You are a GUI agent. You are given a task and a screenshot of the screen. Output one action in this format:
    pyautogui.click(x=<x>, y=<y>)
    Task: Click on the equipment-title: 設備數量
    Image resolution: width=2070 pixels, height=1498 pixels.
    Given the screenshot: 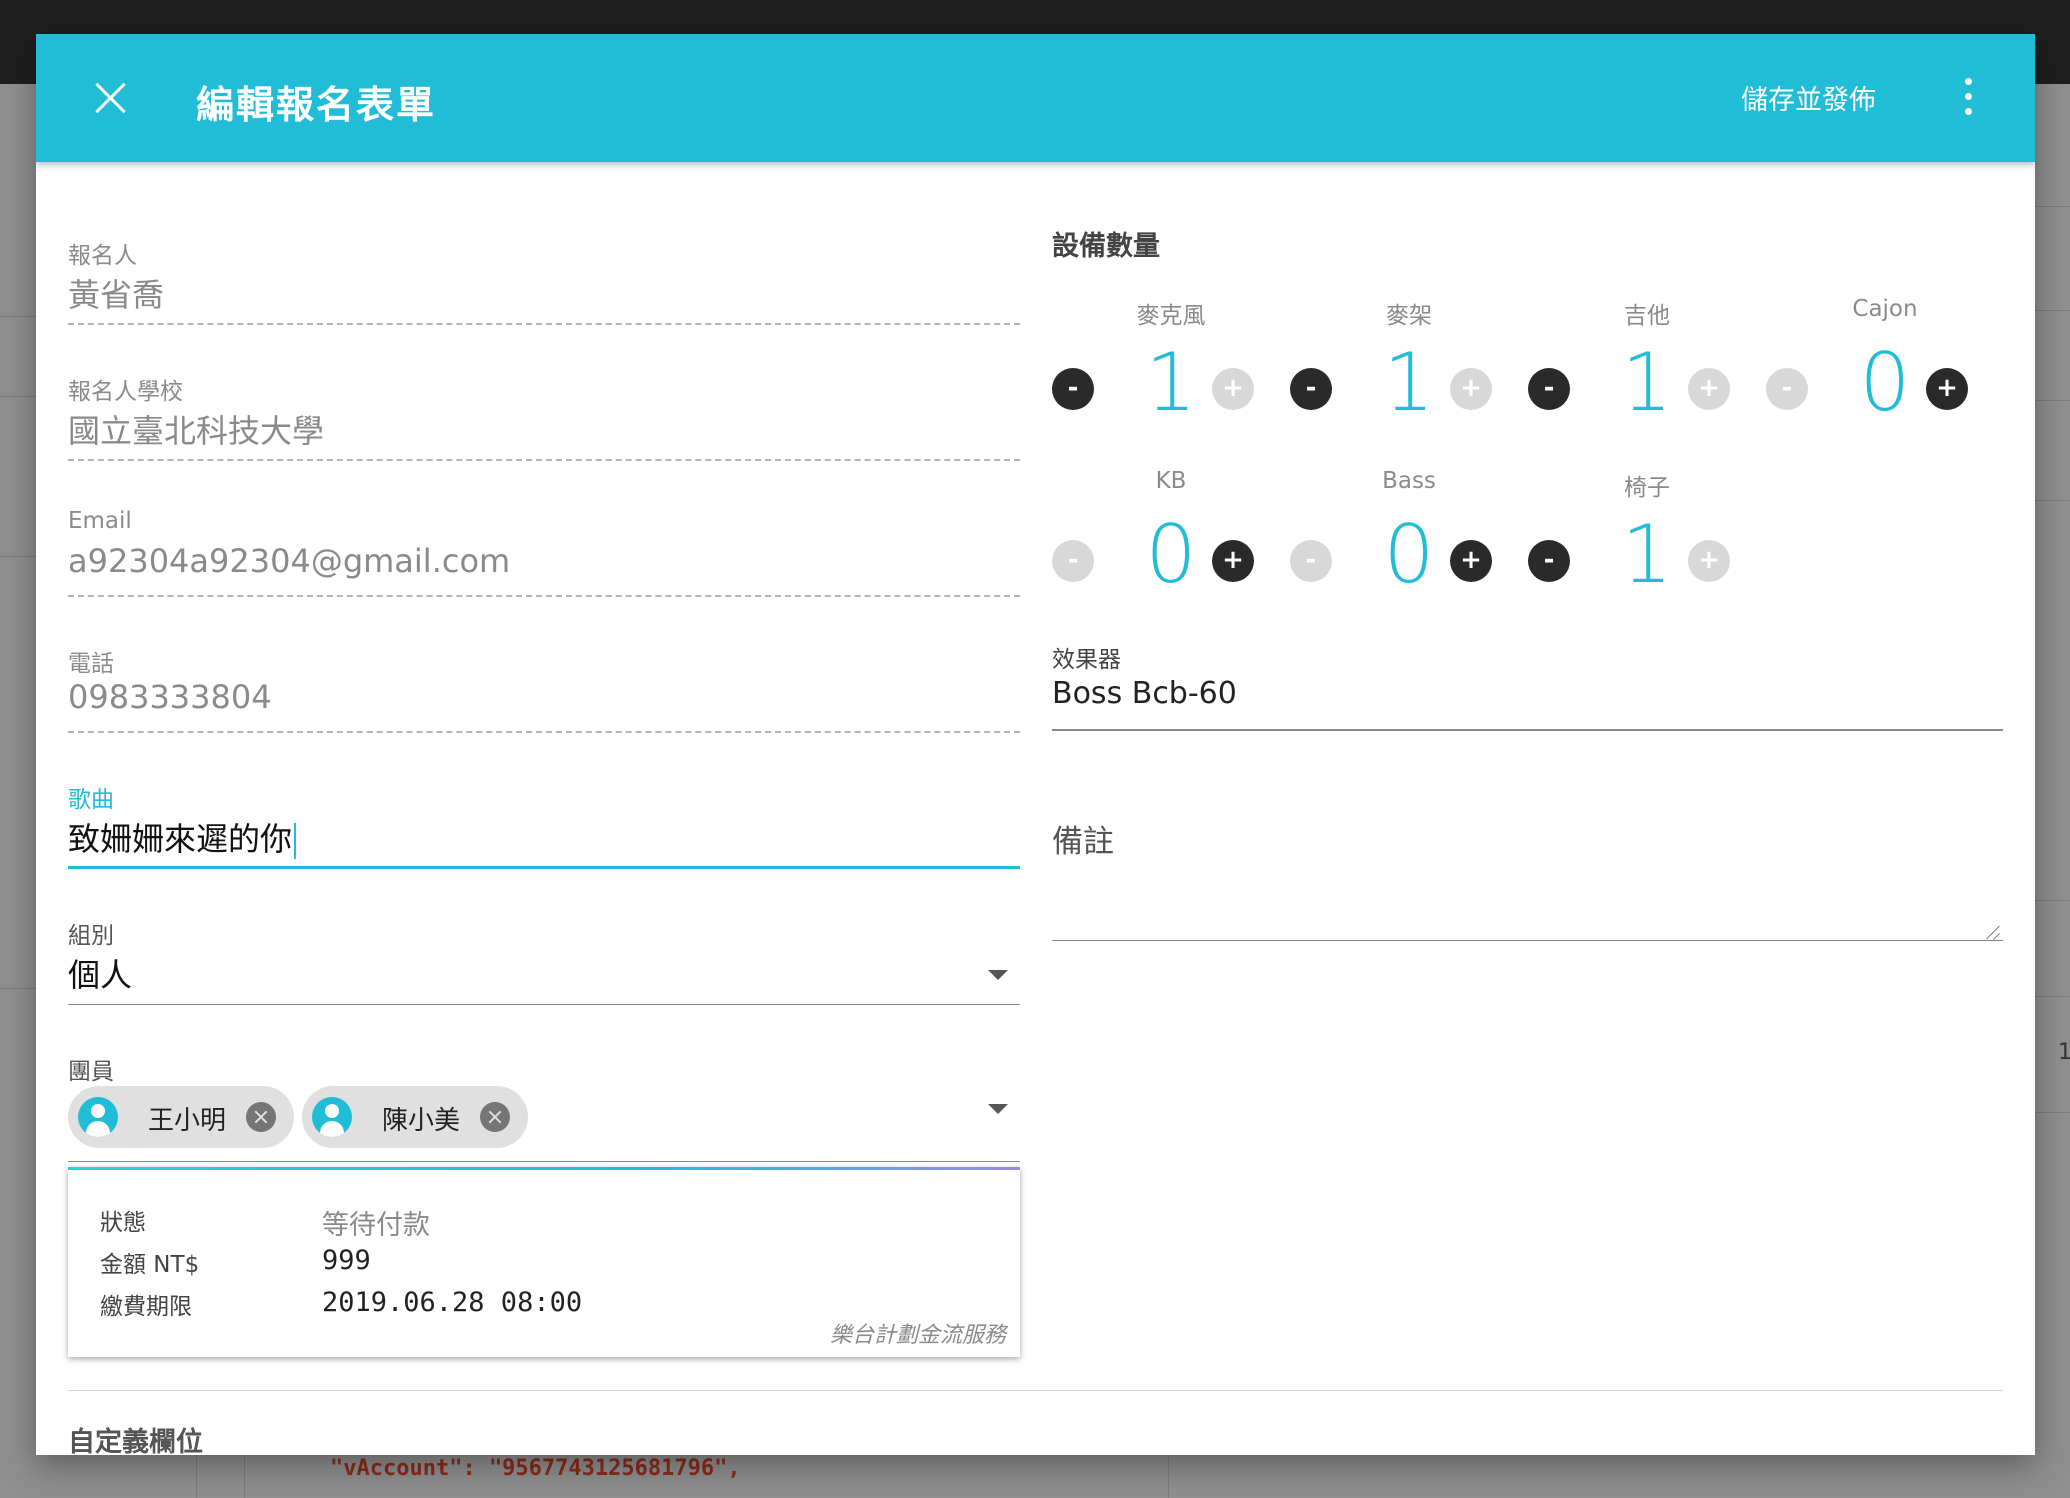 What is the action you would take?
    pyautogui.click(x=1106, y=246)
    